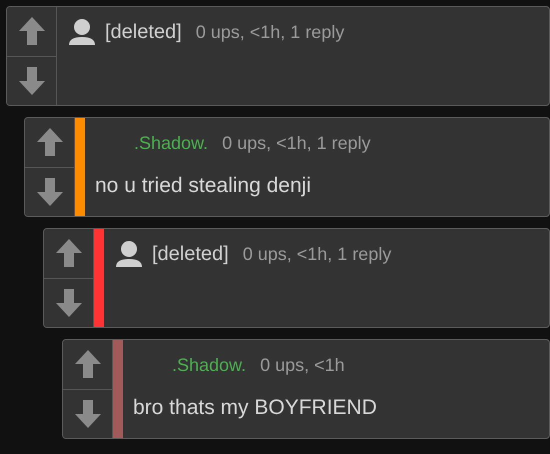 The image size is (550, 454). Describe the element at coordinates (302, 365) in the screenshot. I see `comment-meta: 0 ups, <1h` at that location.